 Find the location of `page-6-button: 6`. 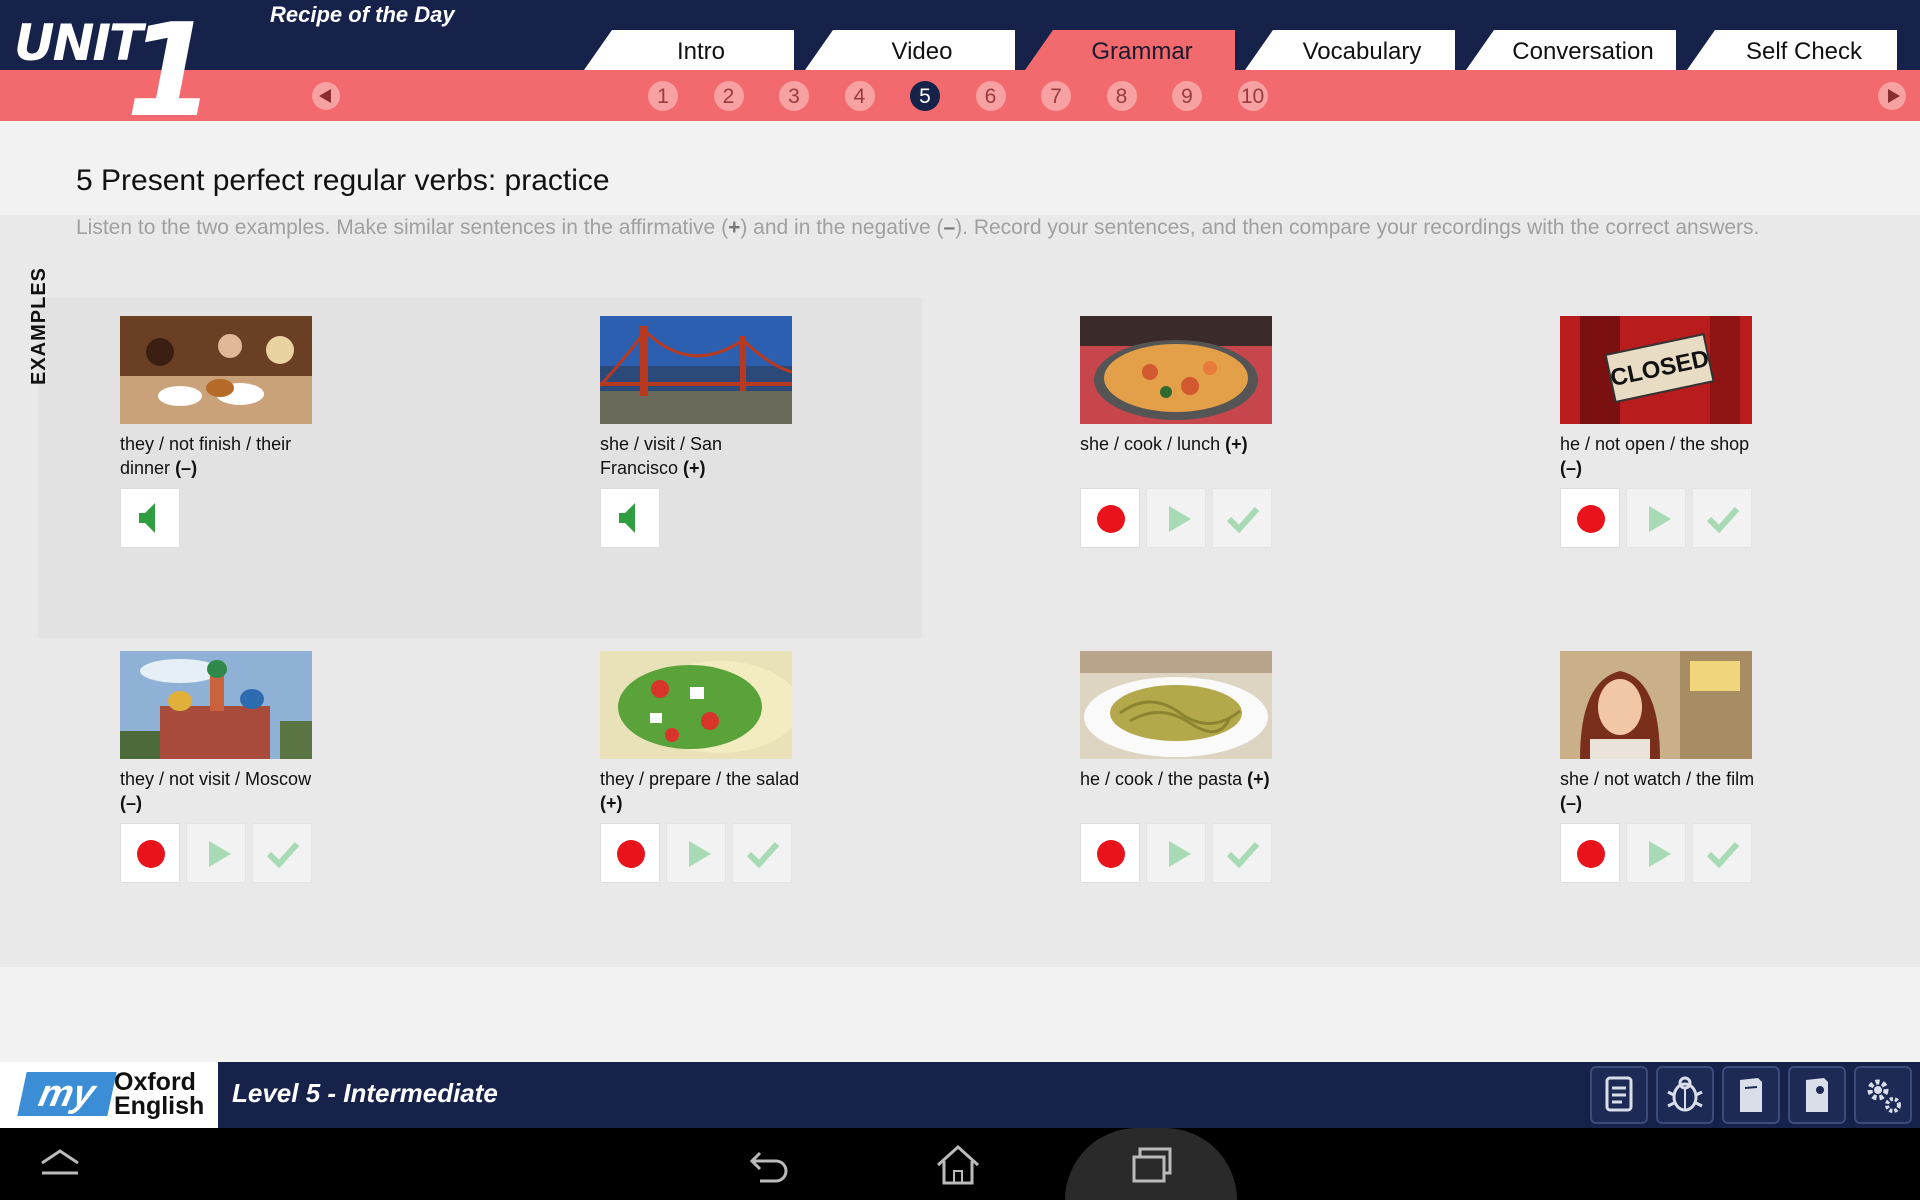

page-6-button: 6 is located at coordinates (990, 96).